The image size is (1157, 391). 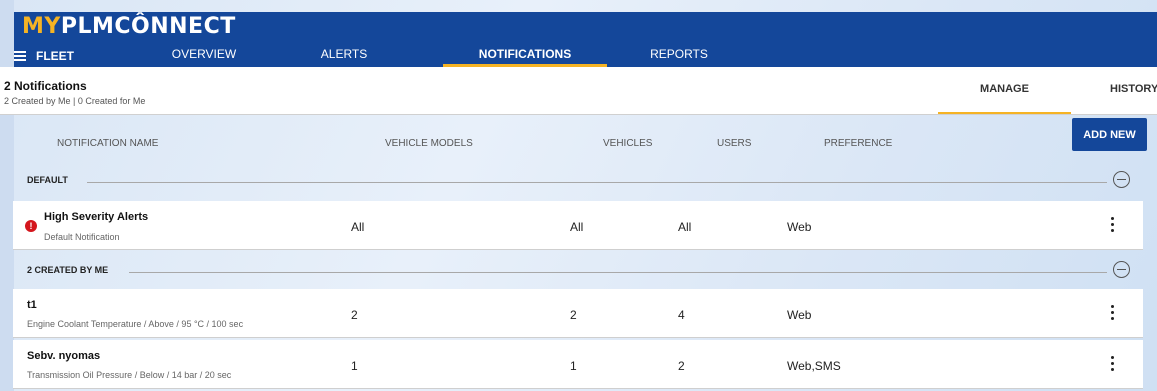 What do you see at coordinates (31, 226) in the screenshot?
I see `exclamation-icon: !` at bounding box center [31, 226].